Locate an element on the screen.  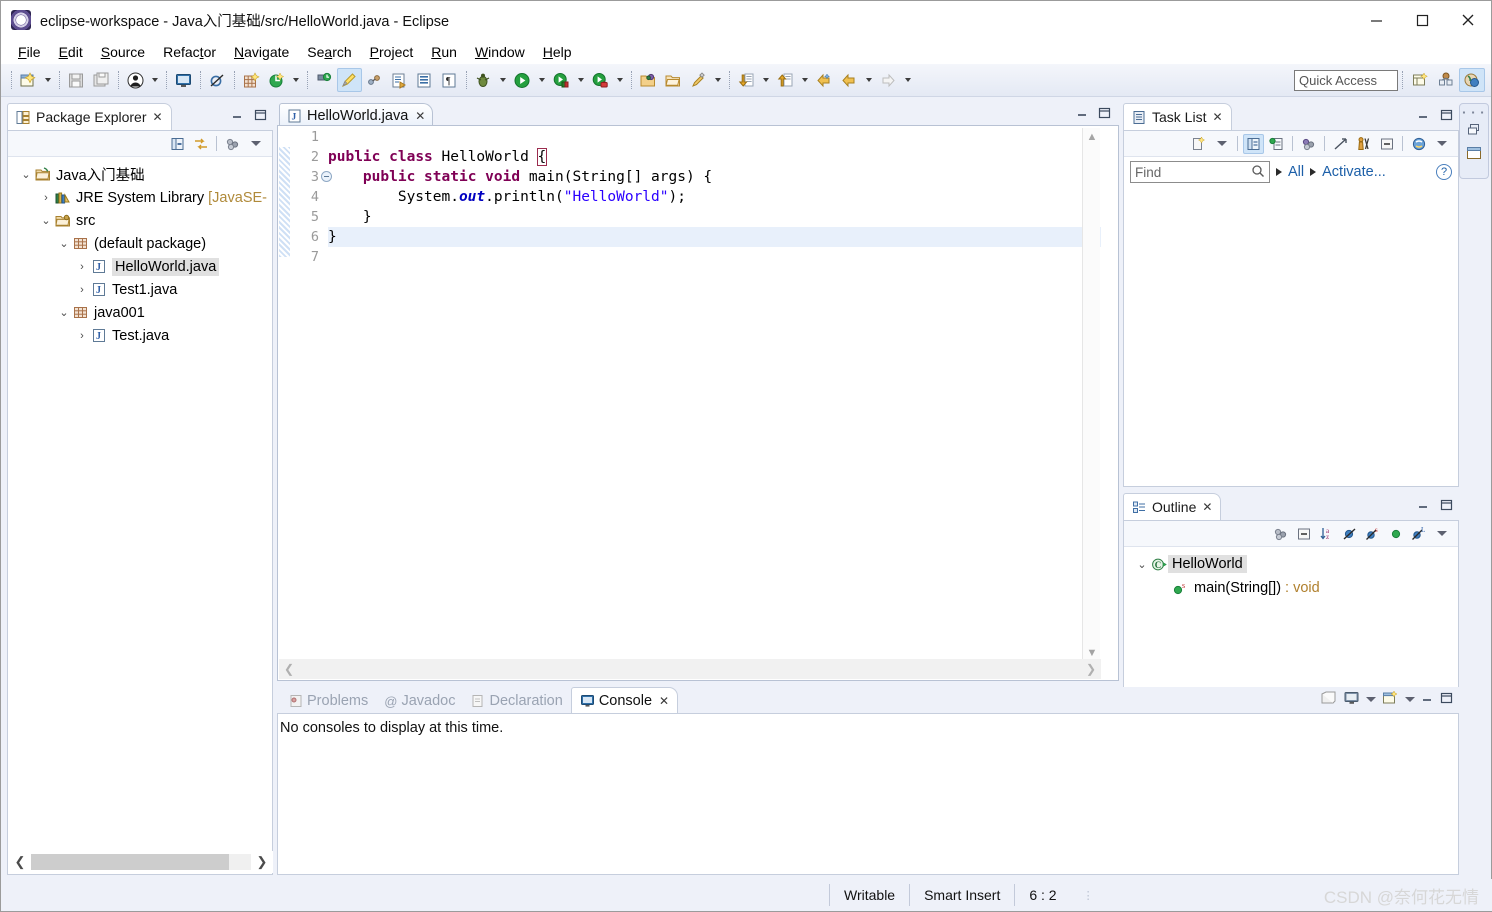
menu-file: FFileile is located at coordinates (29, 52).